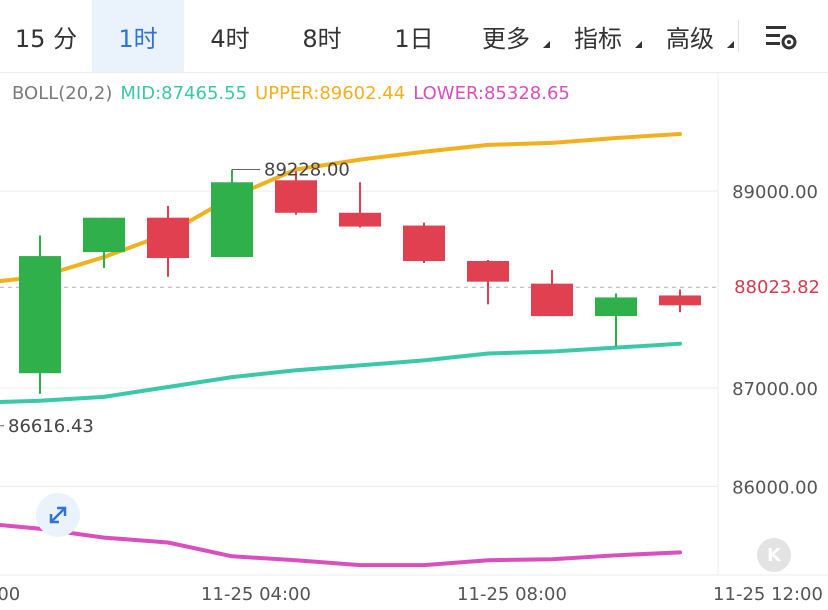  Describe the element at coordinates (58, 515) in the screenshot. I see `expand-arrows-icon` at that location.